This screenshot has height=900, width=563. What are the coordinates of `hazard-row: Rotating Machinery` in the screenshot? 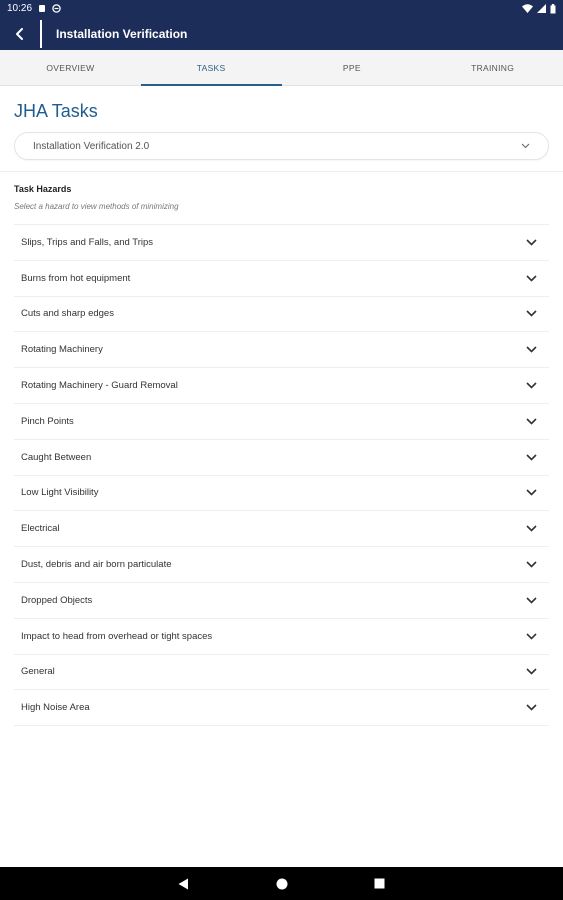 It's located at (281, 350).